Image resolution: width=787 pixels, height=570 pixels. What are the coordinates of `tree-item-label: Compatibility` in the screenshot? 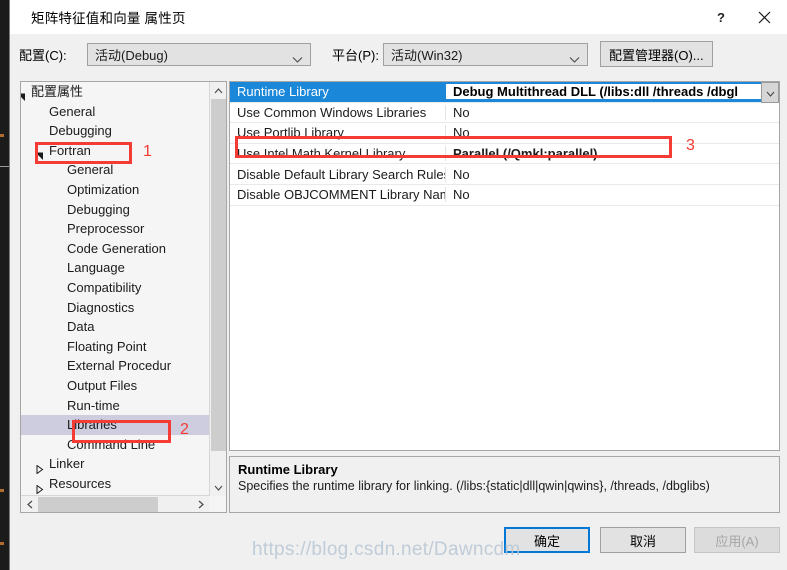 It's located at (104, 287).